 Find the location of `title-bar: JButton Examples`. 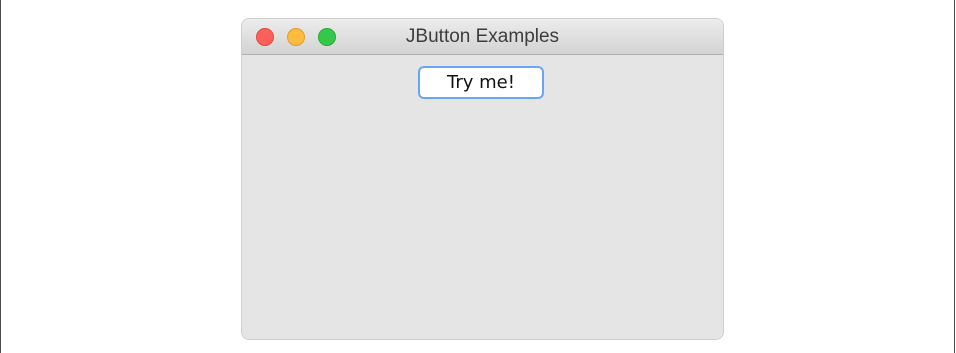

title-bar: JButton Examples is located at coordinates (482, 37).